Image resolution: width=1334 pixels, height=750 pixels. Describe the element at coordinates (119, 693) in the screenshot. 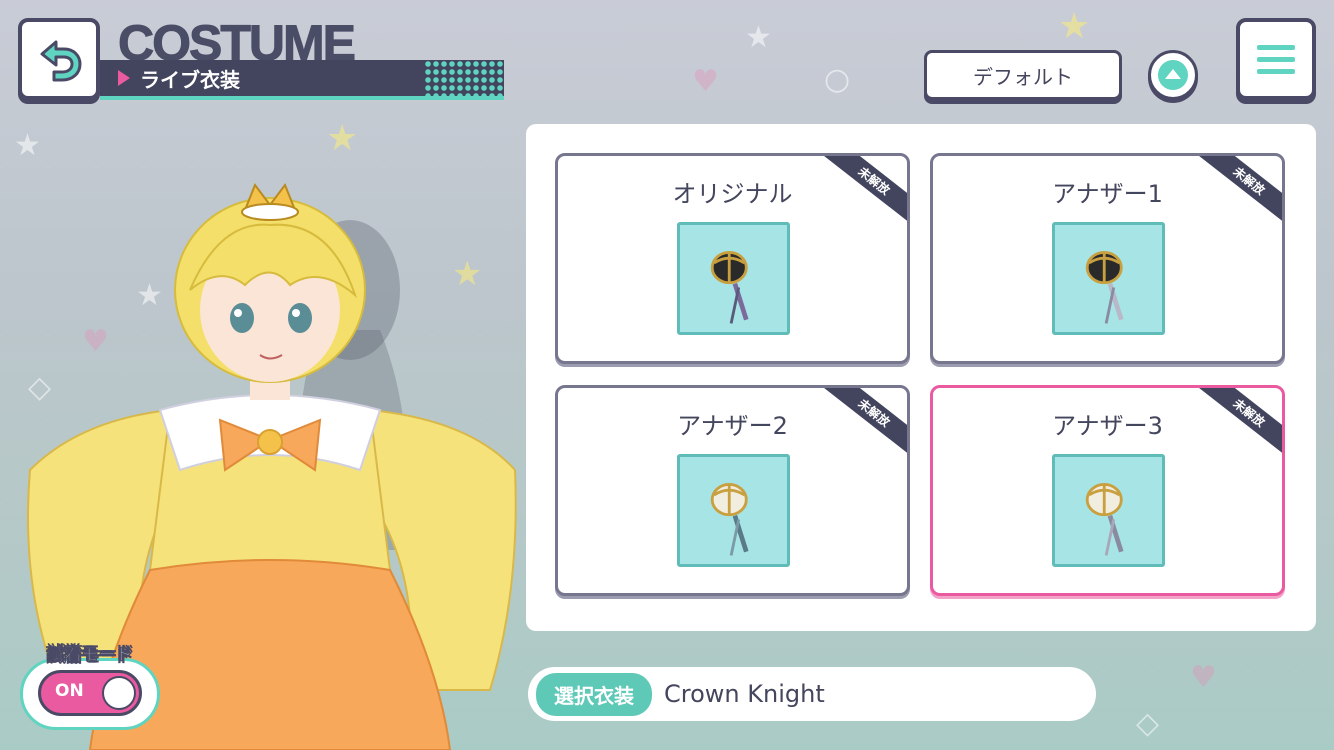

I see `toggle-knob` at that location.